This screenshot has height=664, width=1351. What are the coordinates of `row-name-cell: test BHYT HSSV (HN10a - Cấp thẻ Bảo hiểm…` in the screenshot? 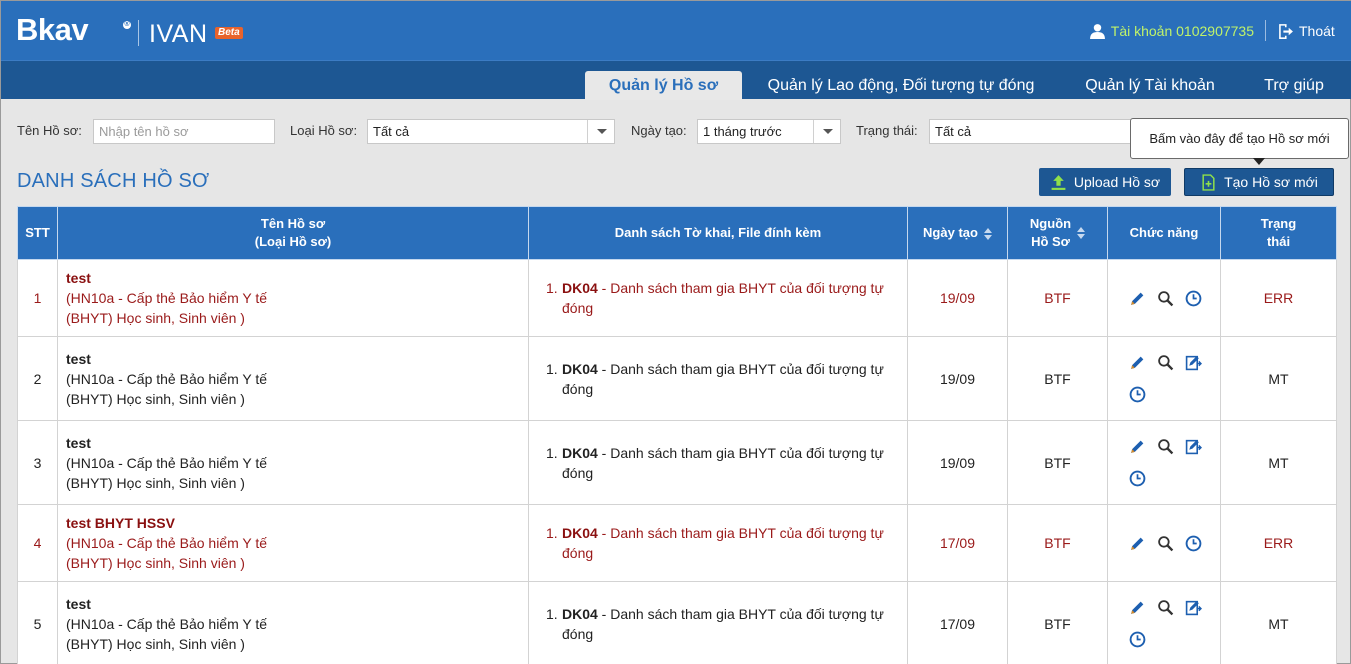 It's located at (293, 543).